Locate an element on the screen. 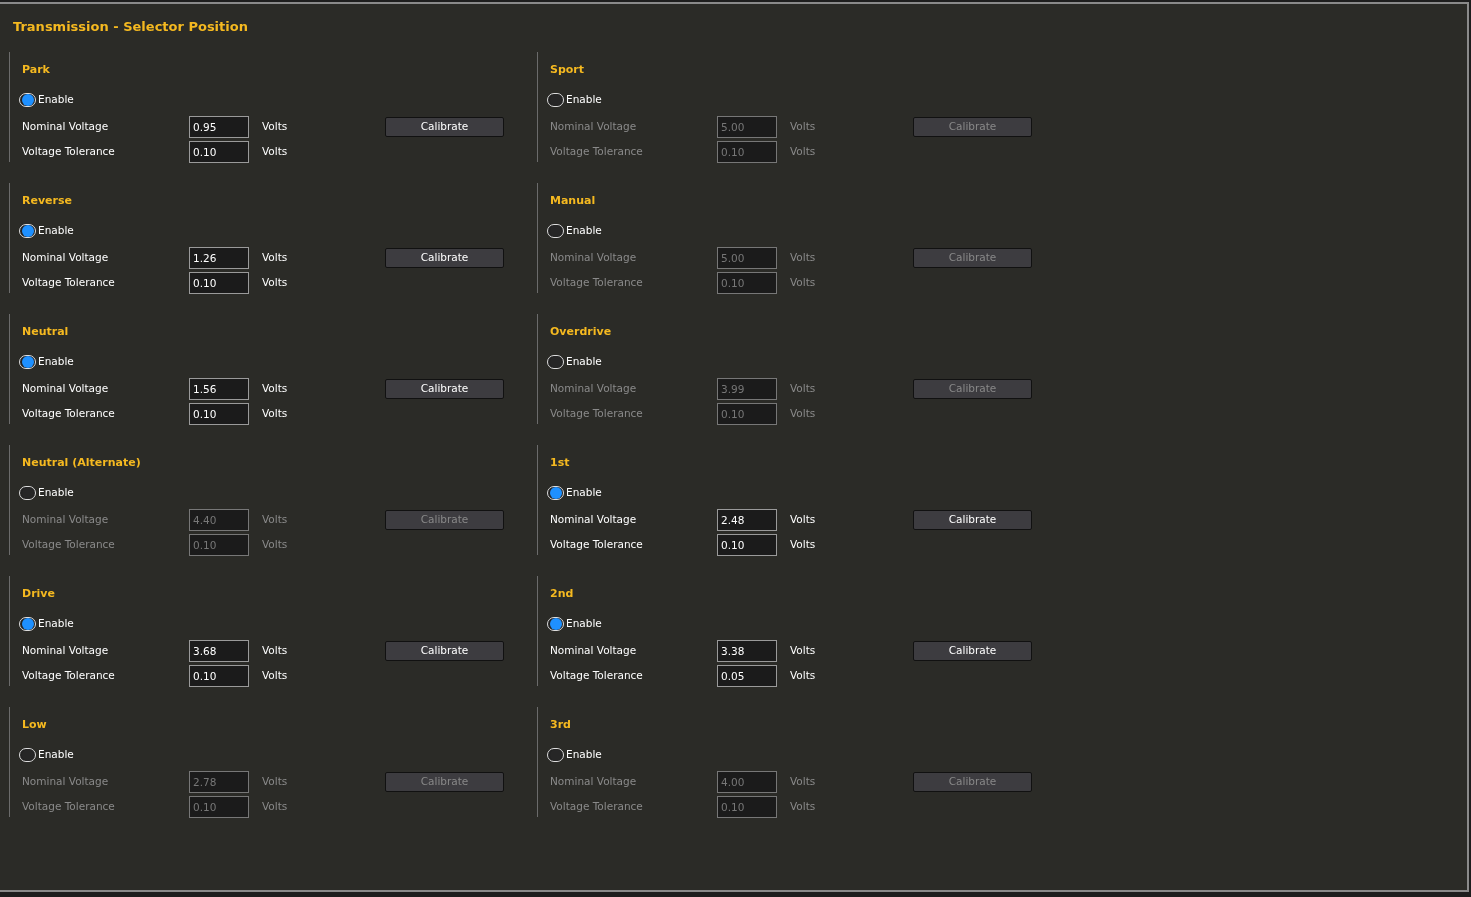 This screenshot has width=1471, height=897. section-title: Overdrive is located at coordinates (581, 331).